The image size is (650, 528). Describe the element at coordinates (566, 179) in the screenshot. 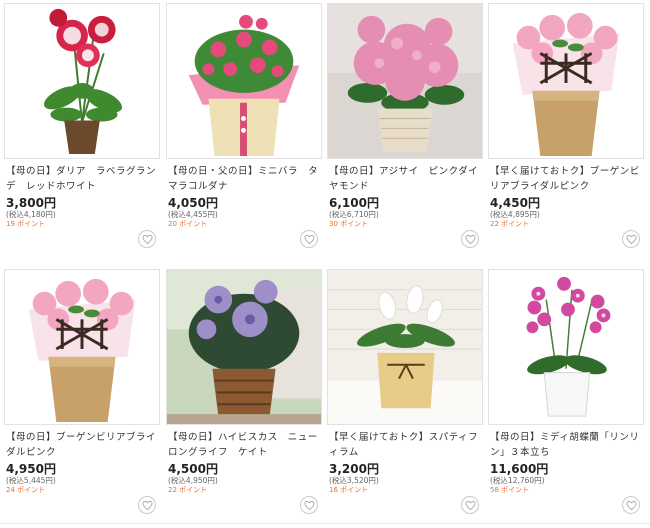

I see `product-title: 【早く届けておトク】ブーゲンビリアブライダルピンク` at that location.